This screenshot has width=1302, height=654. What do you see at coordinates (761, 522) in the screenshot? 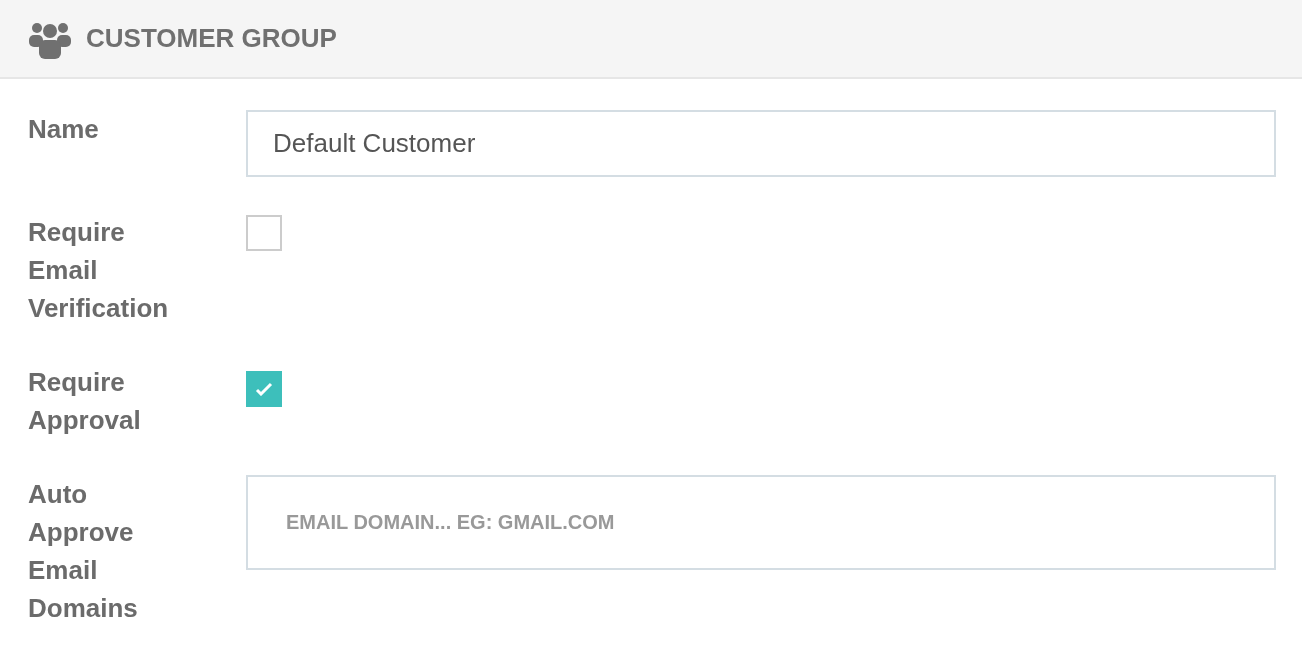
I see `domain-field: EMAIL DOMAIN... EG: GMAIL.COM` at bounding box center [761, 522].